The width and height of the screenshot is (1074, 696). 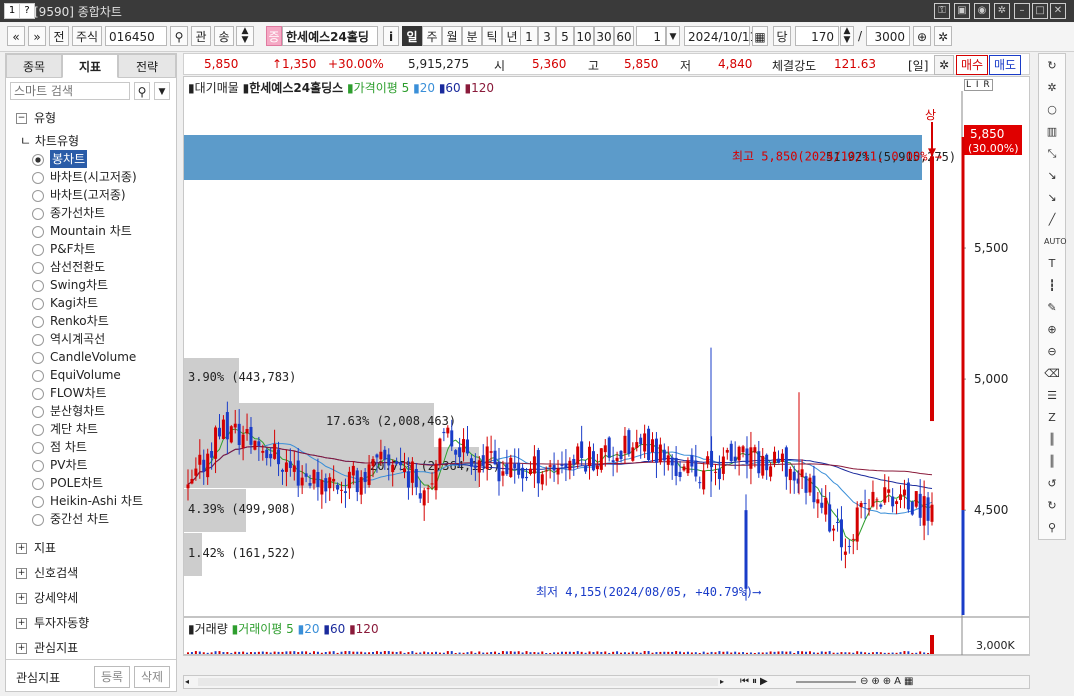 What do you see at coordinates (725, 682) in the screenshot?
I see `scroll-right-icon: ▸` at bounding box center [725, 682].